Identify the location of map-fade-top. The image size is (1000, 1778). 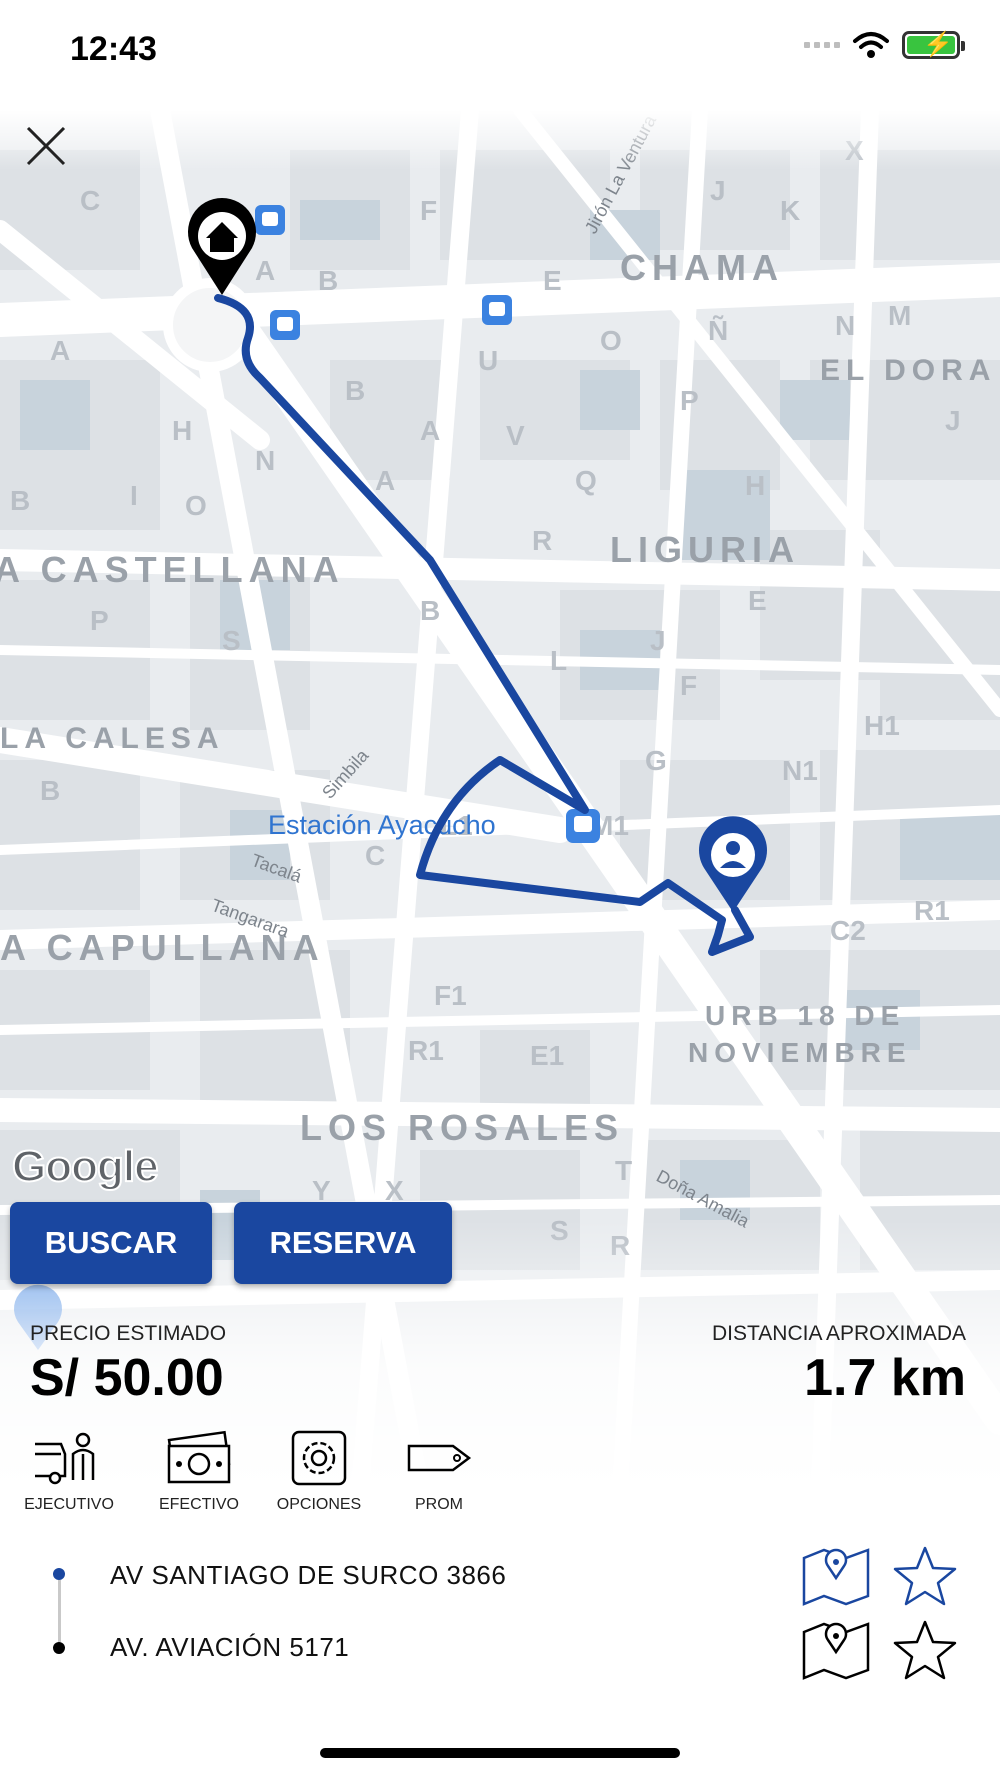
(500, 140).